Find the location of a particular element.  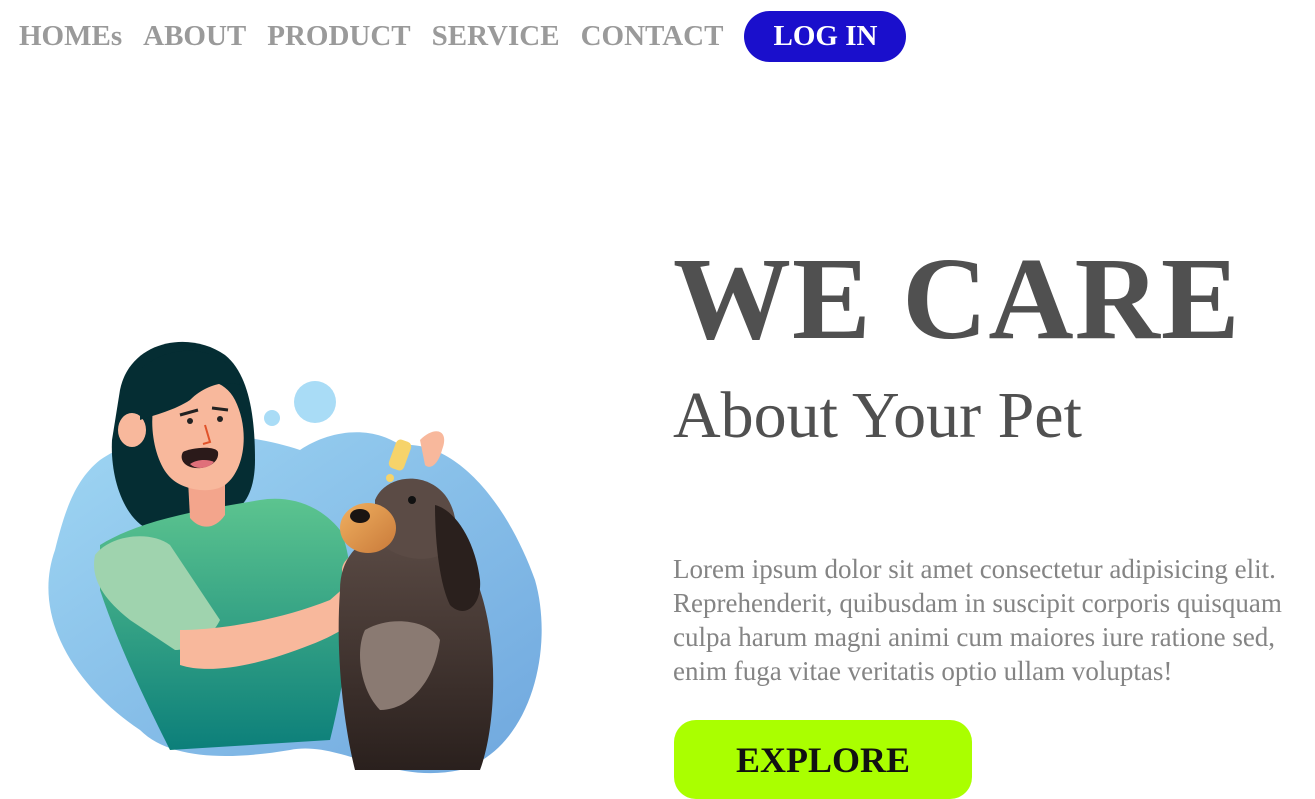

explore-button: EXPLORE is located at coordinates (823, 759).